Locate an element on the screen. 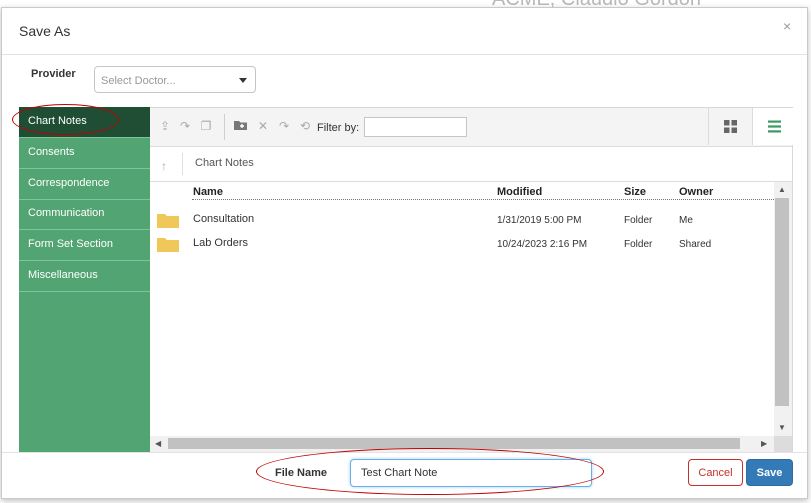 The height and width of the screenshot is (503, 811). file-name-cell: Lab Orders is located at coordinates (221, 243).